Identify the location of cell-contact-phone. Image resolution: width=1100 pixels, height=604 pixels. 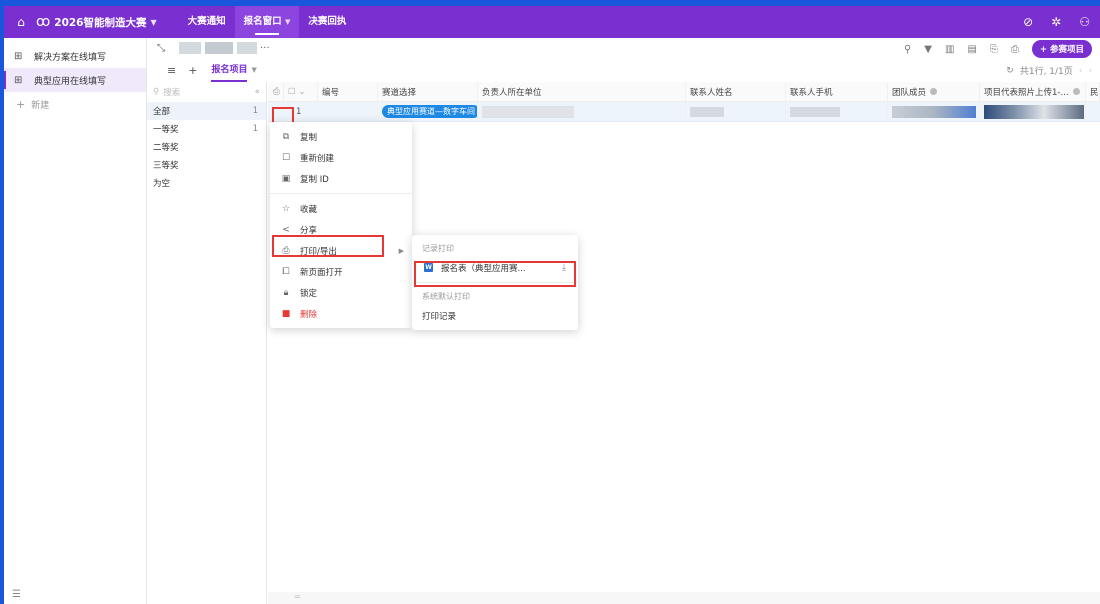
(837, 111).